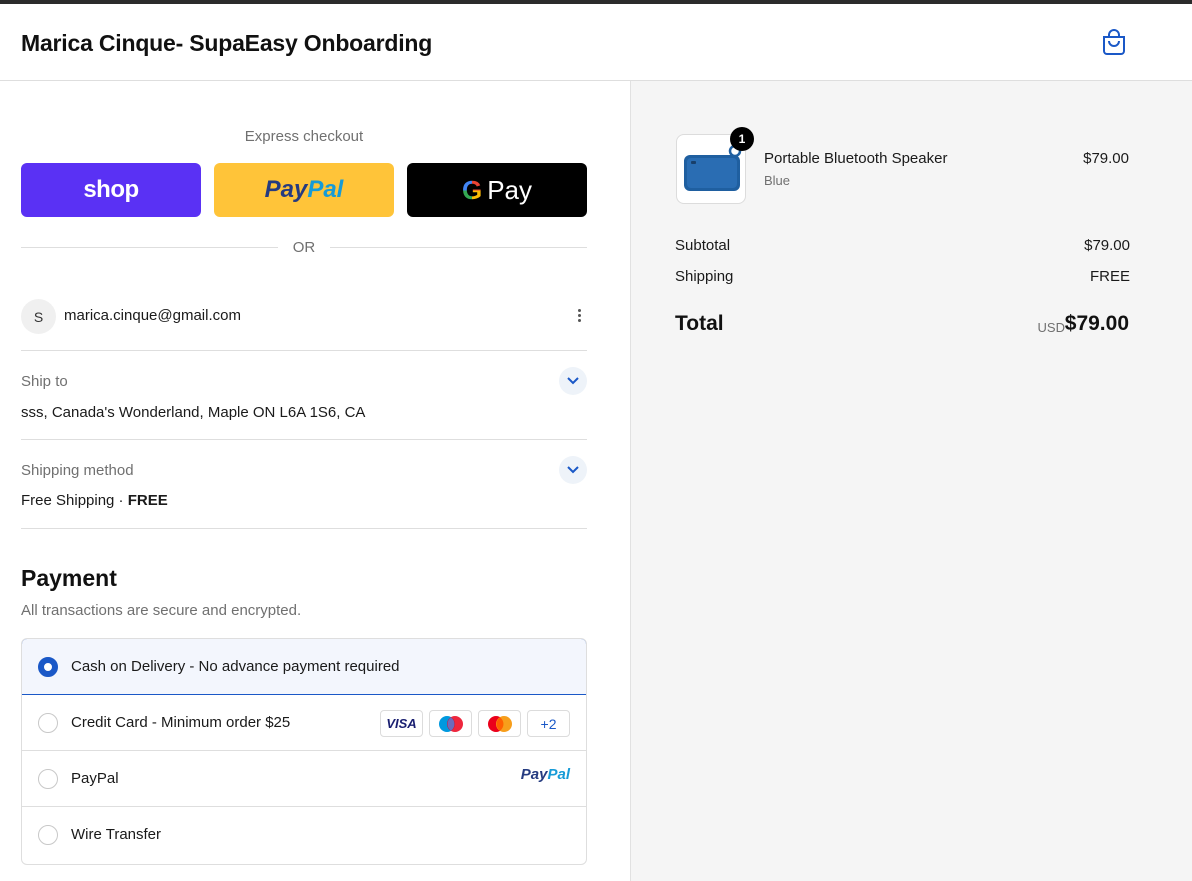  What do you see at coordinates (44, 381) in the screenshot?
I see `ship-to-label: Ship to` at bounding box center [44, 381].